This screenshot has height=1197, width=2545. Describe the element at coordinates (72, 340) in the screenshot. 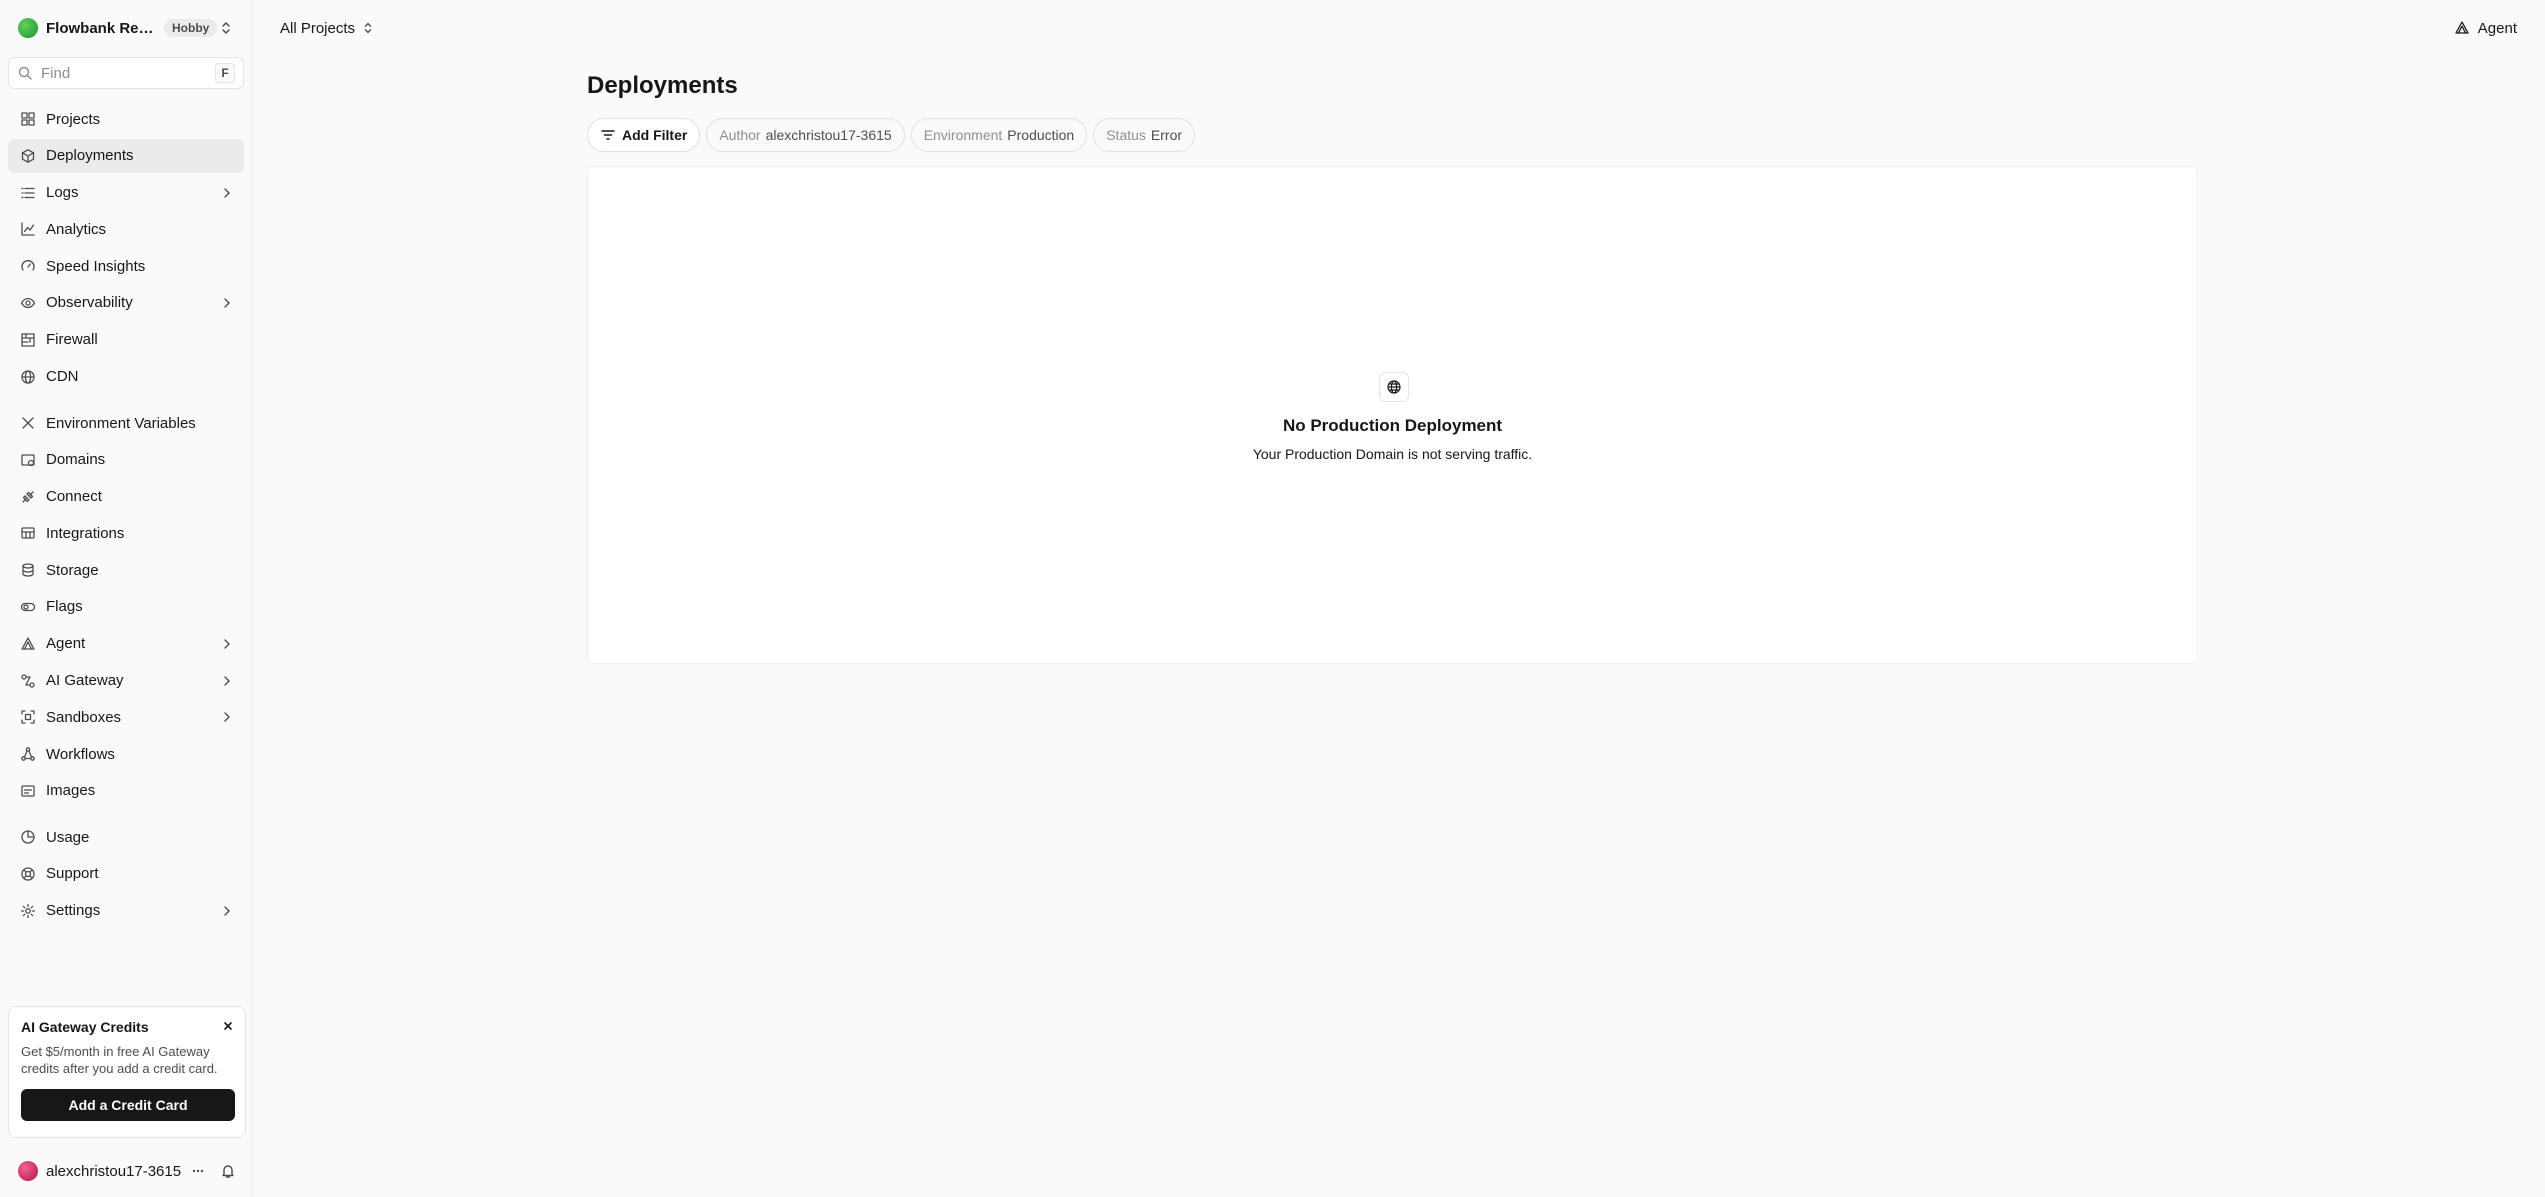

I see `sidebar-item-label: Firewall` at that location.